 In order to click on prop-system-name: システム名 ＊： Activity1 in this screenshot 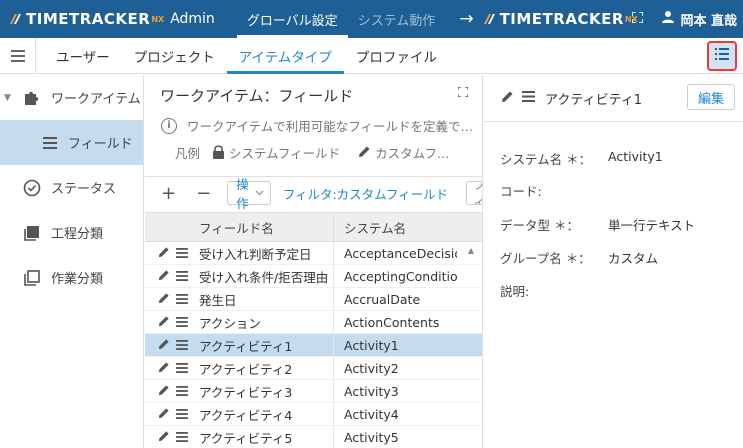, I will do `click(581, 158)`.